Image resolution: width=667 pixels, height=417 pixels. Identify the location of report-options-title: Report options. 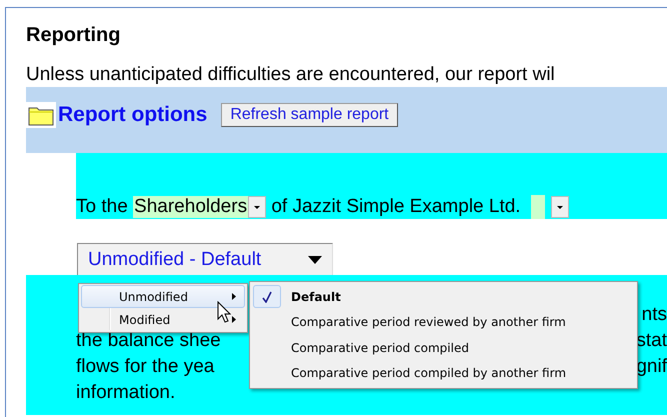
(133, 115).